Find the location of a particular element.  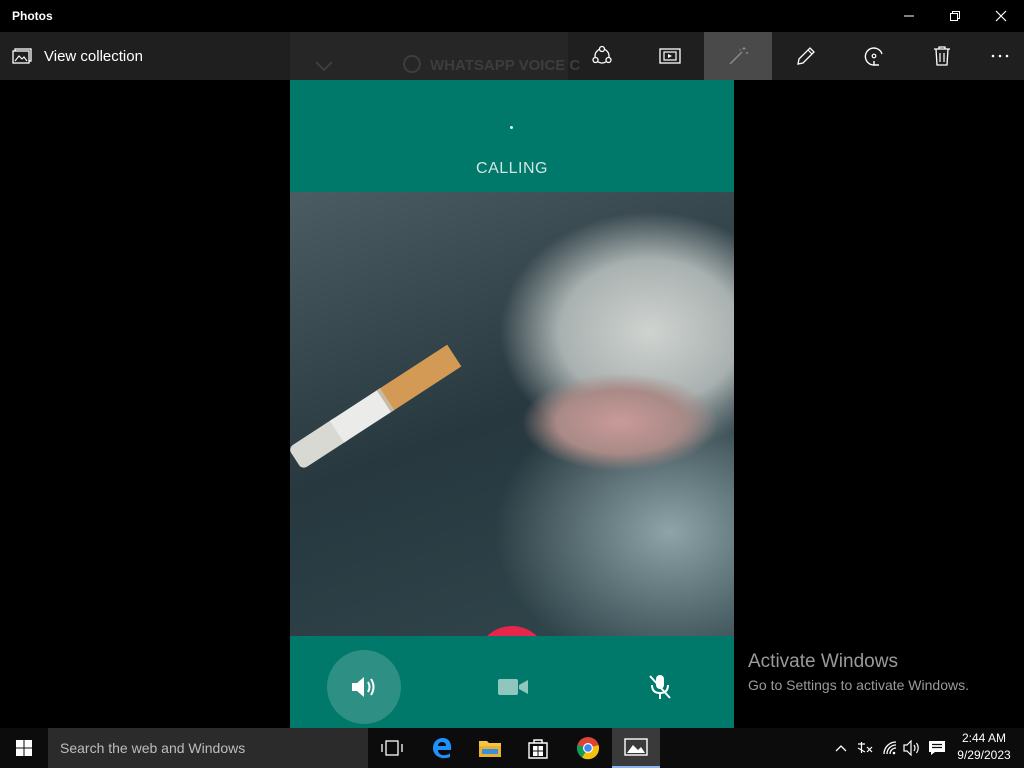

window-title: Photos is located at coordinates (32, 16).